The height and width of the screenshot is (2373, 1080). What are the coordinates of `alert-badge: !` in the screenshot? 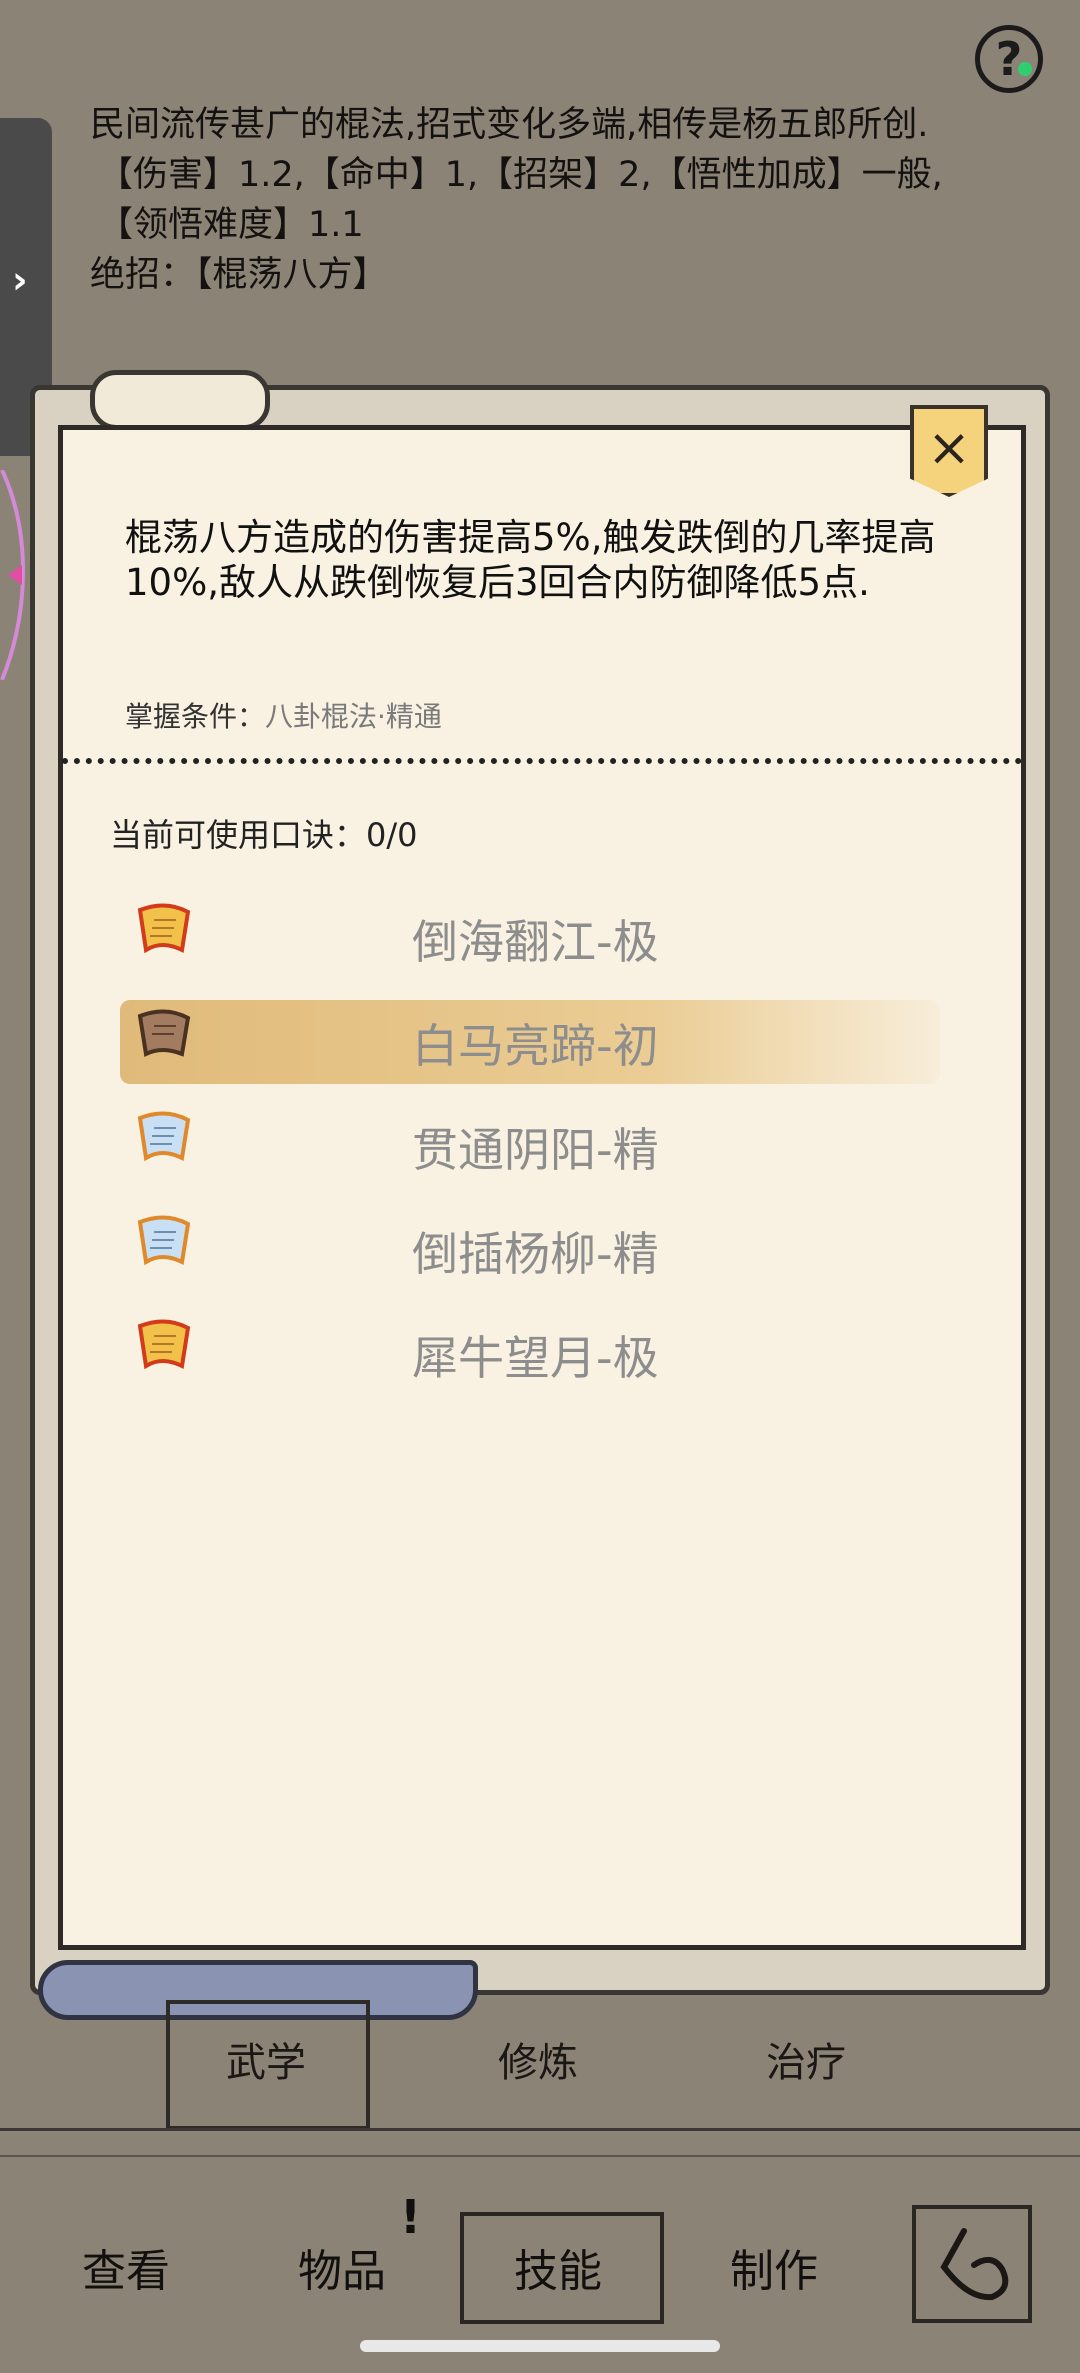 It's located at (410, 2217).